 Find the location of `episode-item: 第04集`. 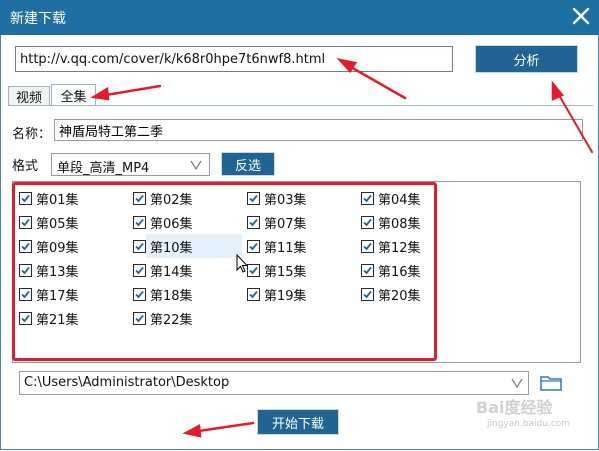

episode-item: 第04集 is located at coordinates (391, 198).